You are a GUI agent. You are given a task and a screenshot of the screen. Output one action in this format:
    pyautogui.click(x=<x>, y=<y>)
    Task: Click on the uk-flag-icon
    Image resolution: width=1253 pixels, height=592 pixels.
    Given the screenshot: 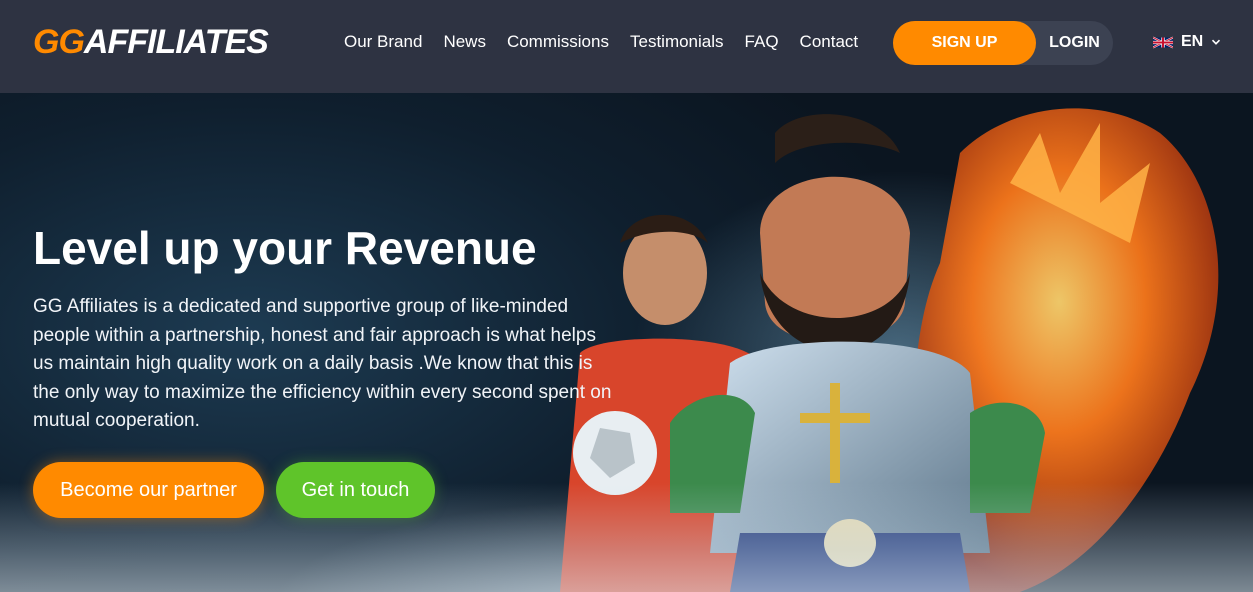 What is the action you would take?
    pyautogui.click(x=1163, y=42)
    